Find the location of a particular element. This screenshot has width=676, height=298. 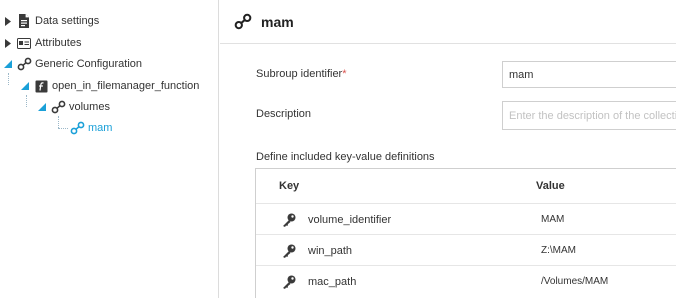

id-card-icon is located at coordinates (24, 43).